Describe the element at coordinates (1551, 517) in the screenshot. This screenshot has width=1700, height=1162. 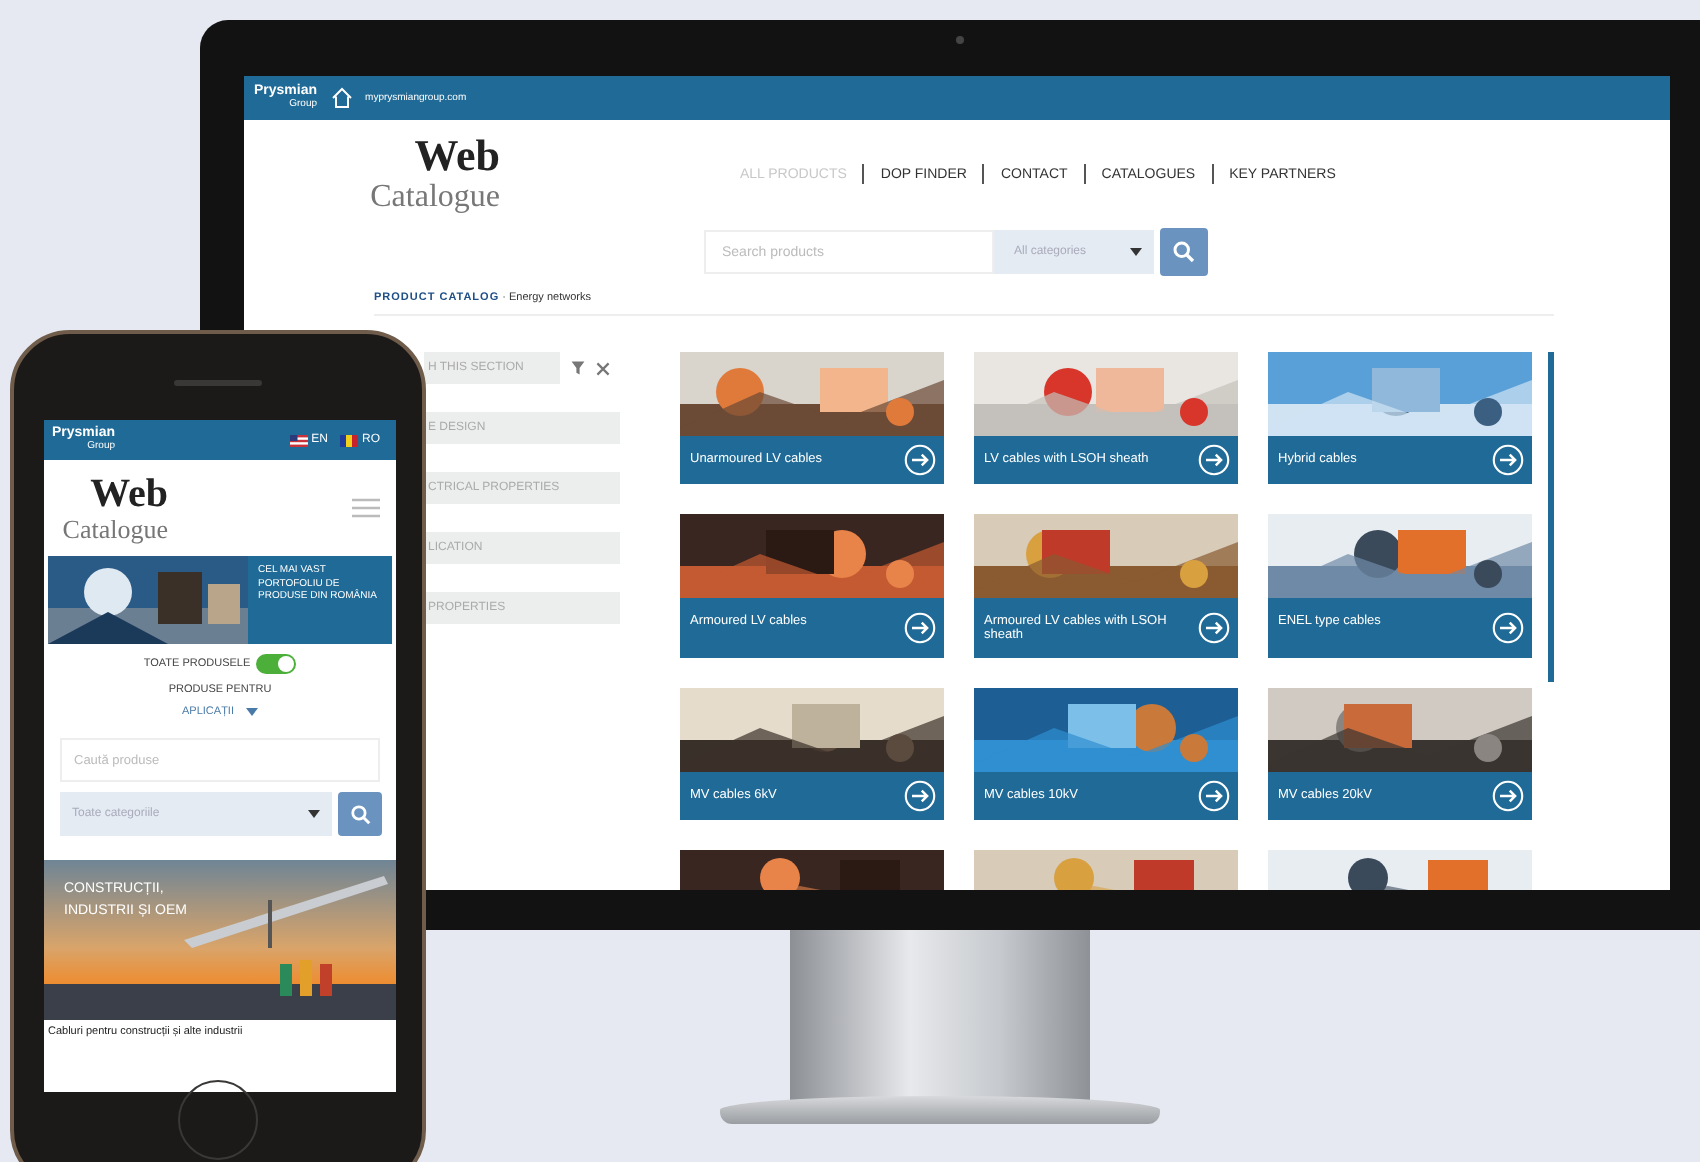
I see `scrollbar` at that location.